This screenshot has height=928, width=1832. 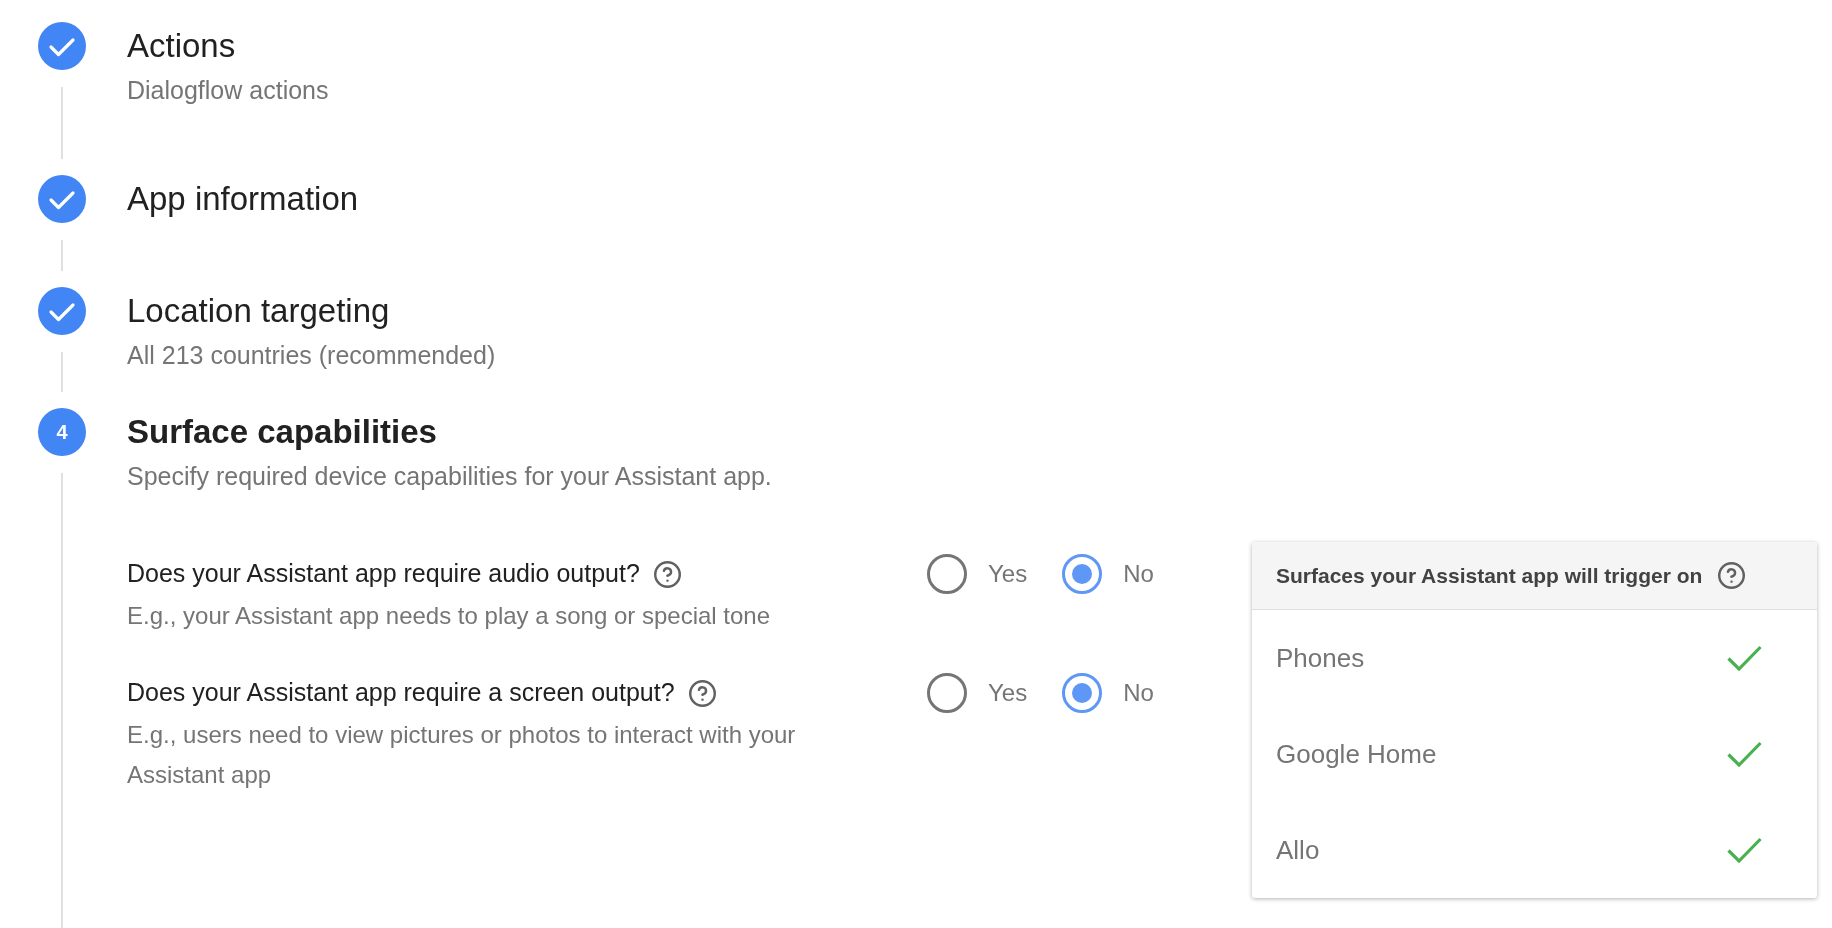 I want to click on step-number: 4, so click(x=62, y=432).